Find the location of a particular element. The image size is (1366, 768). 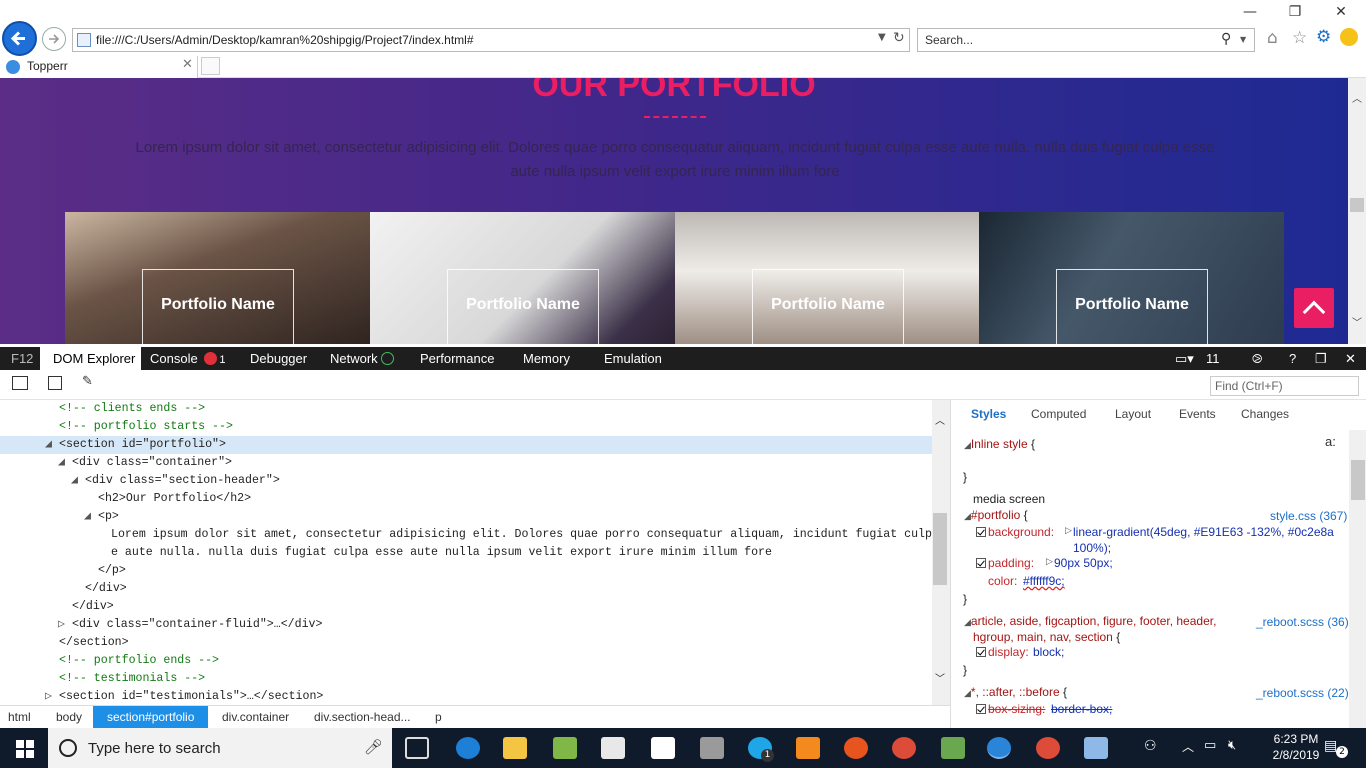

search-box: Search... ⚲ ▼ is located at coordinates (1086, 40).